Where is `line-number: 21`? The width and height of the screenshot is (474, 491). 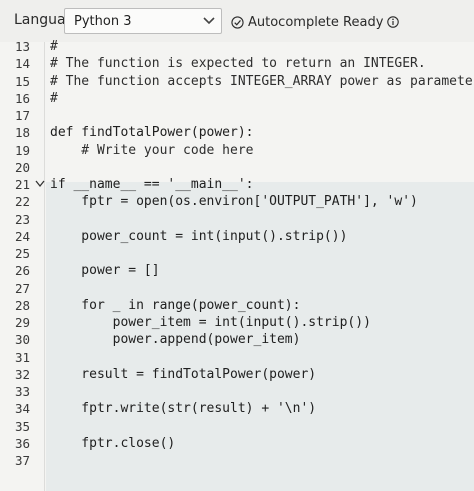 line-number: 21 is located at coordinates (22, 184).